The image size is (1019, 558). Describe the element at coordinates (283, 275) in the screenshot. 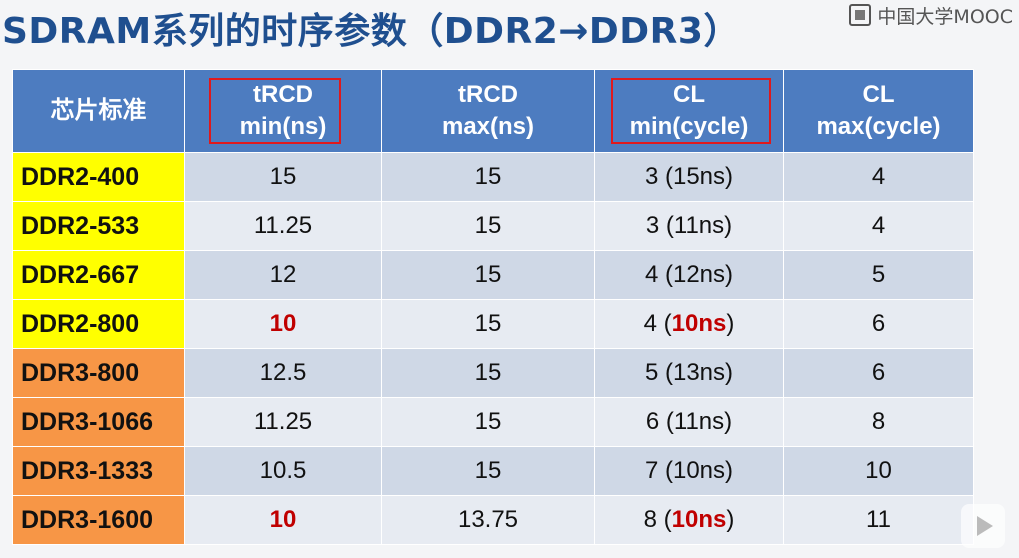

I see `cell-trcd-min: 12` at that location.